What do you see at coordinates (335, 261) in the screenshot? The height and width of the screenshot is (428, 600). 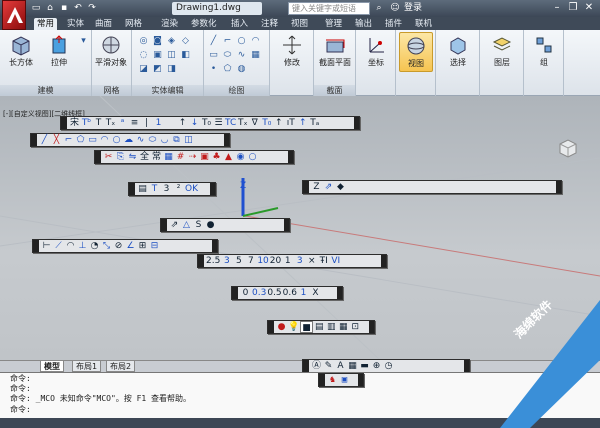 I see `tb6-button: VI` at bounding box center [335, 261].